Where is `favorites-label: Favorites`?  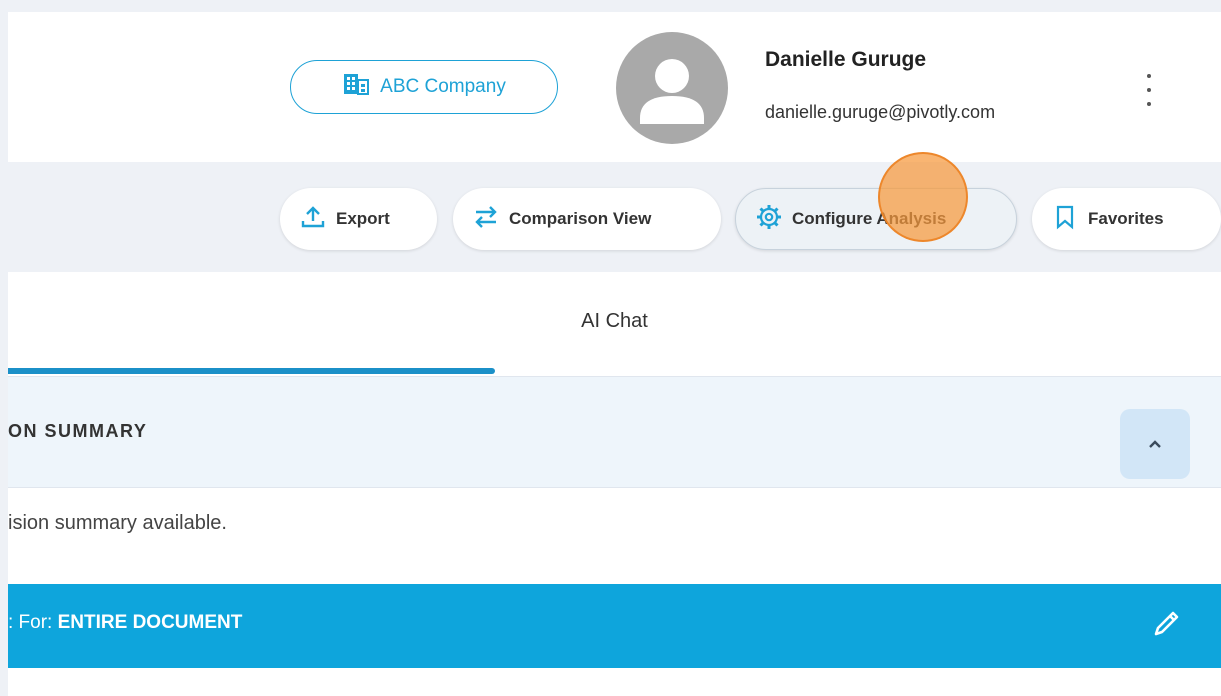 favorites-label: Favorites is located at coordinates (1126, 218).